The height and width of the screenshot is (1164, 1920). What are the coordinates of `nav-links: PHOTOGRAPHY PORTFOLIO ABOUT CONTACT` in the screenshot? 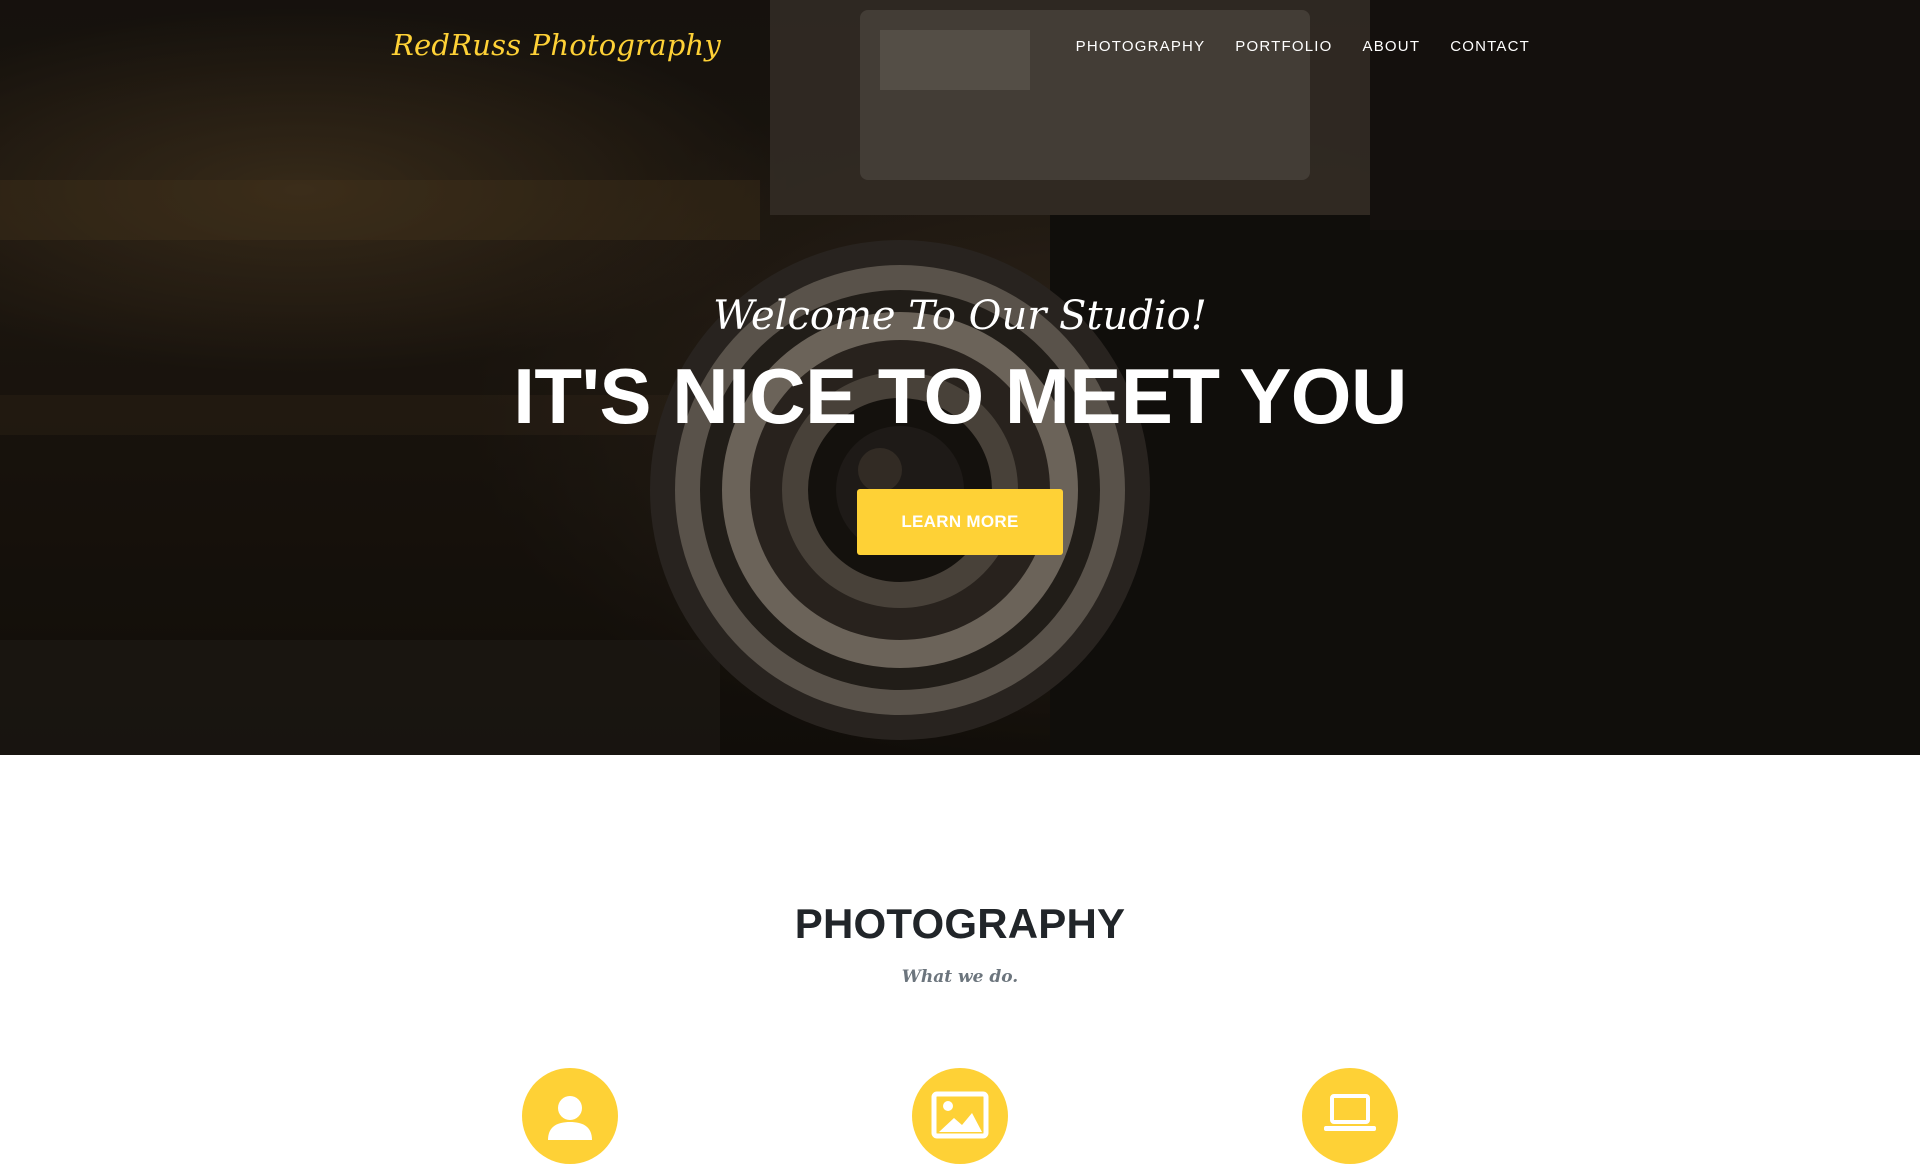 It's located at (1303, 46).